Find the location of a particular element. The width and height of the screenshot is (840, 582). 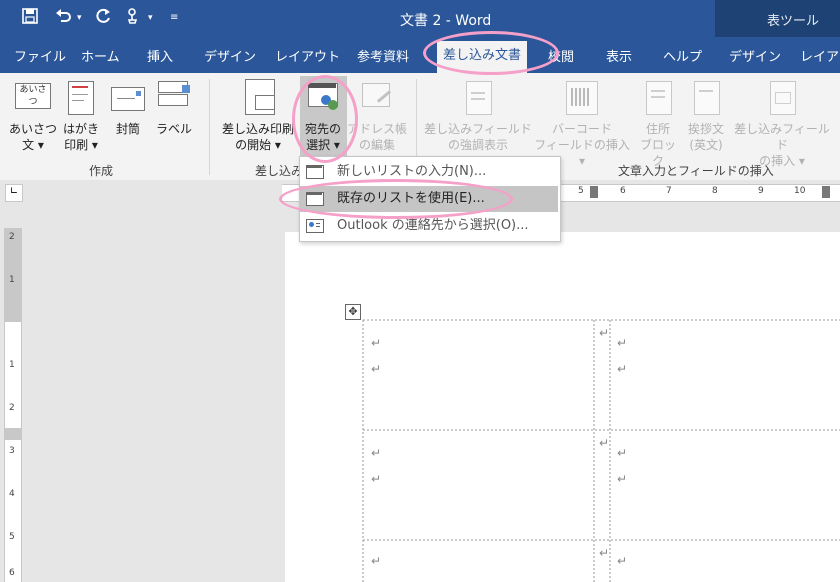

envelope-button-label: 封筒 is located at coordinates (127, 129).